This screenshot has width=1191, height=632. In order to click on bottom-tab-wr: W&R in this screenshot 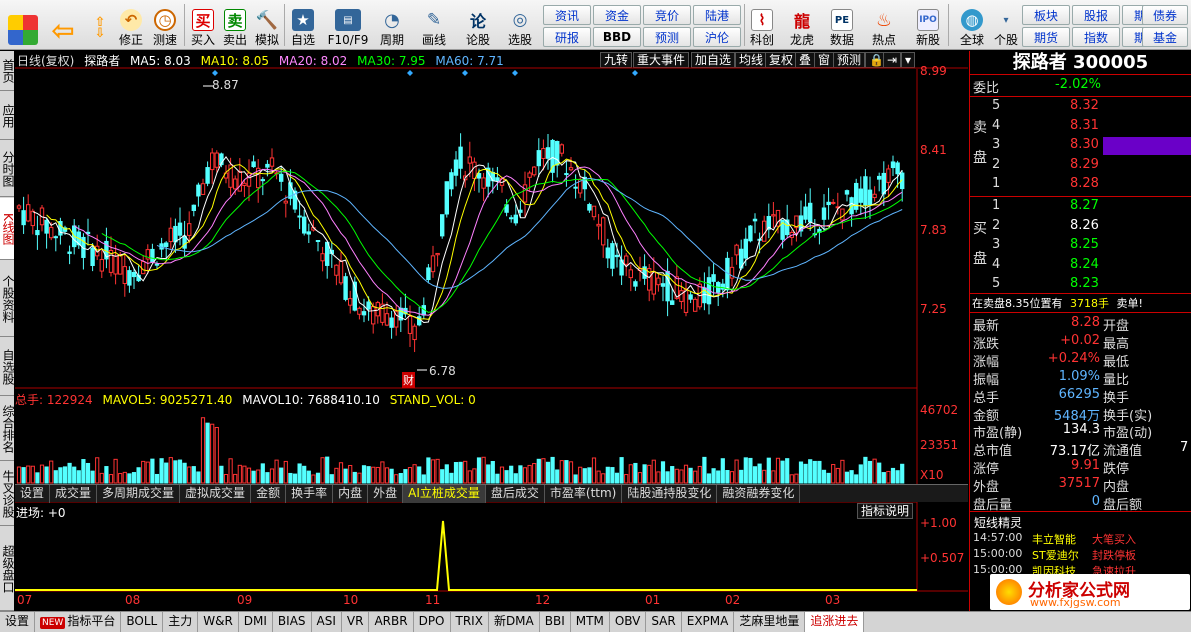, I will do `click(218, 622)`.